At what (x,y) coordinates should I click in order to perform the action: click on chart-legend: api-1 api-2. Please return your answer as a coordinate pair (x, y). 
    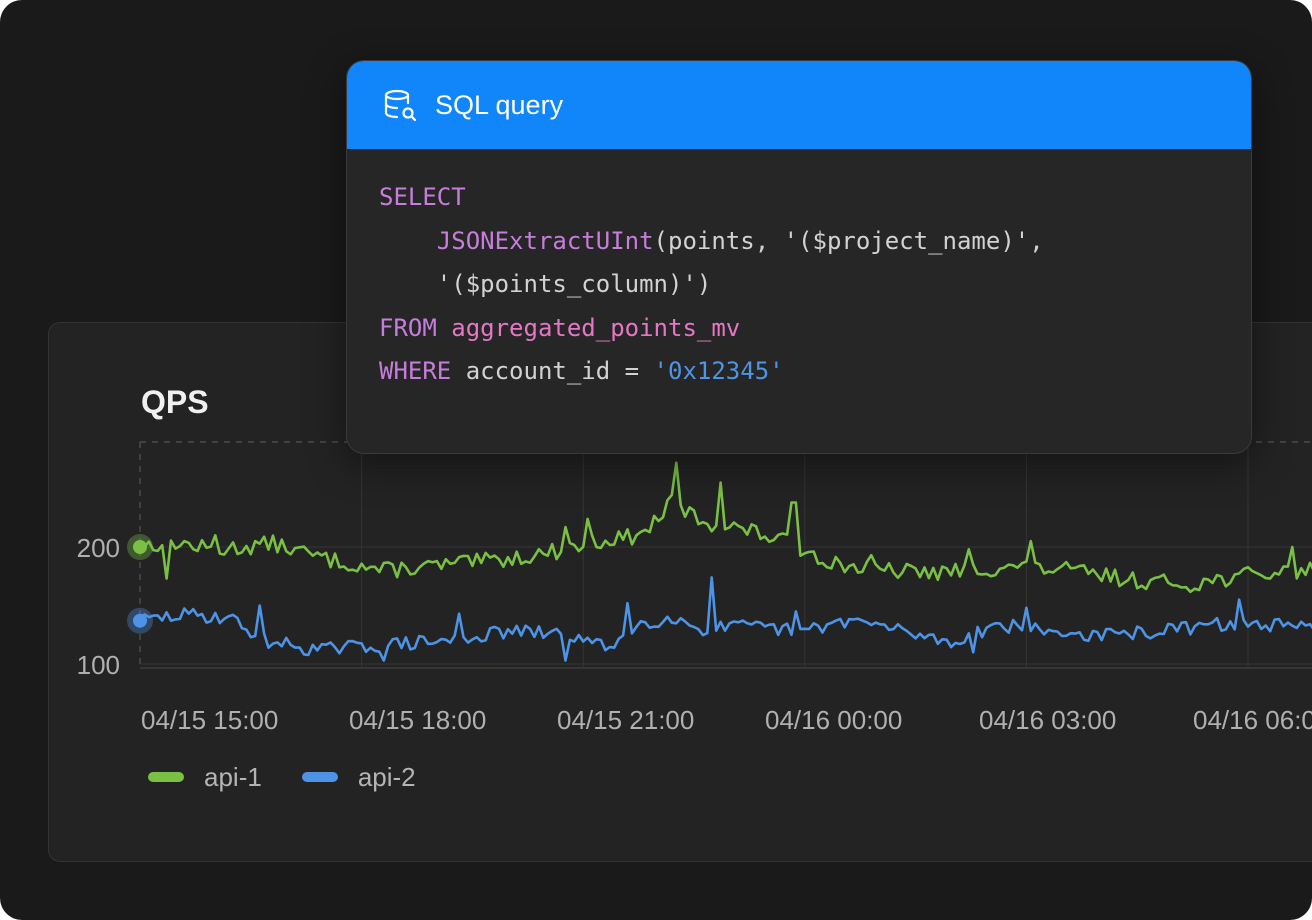
    Looking at the image, I should click on (282, 777).